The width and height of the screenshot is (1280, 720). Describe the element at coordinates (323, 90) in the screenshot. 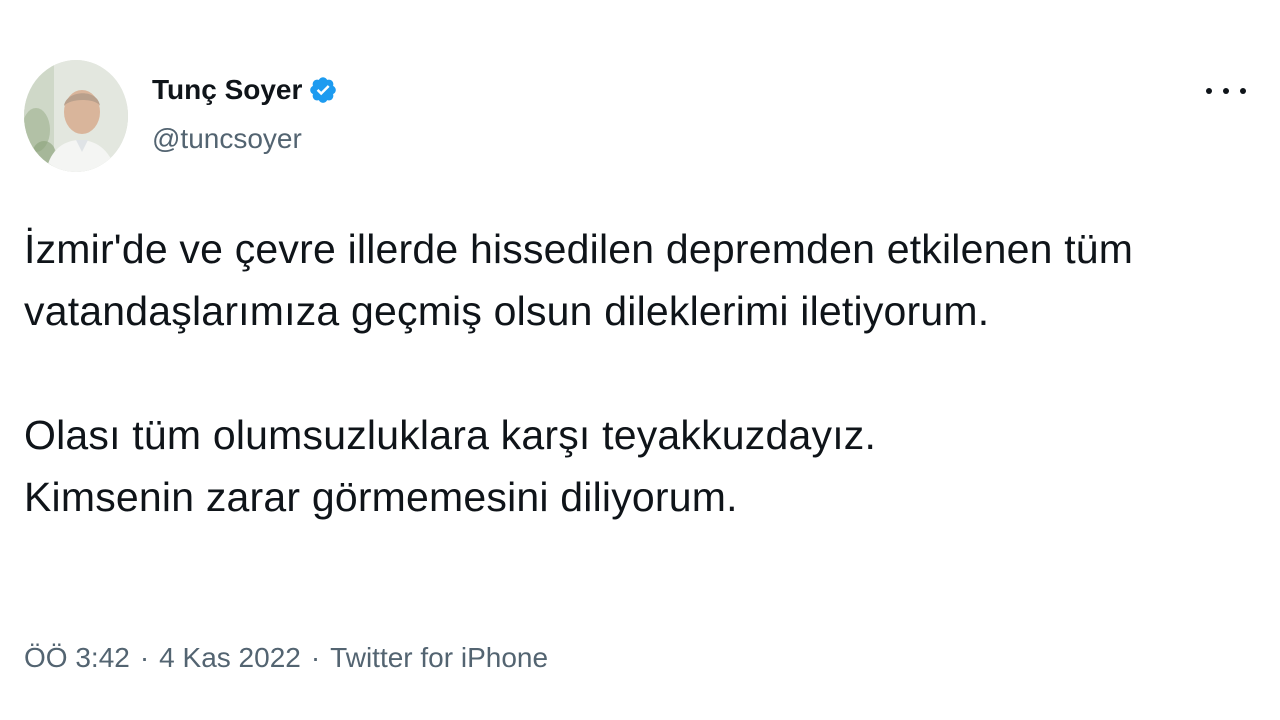

I see `verified-badge-icon` at that location.